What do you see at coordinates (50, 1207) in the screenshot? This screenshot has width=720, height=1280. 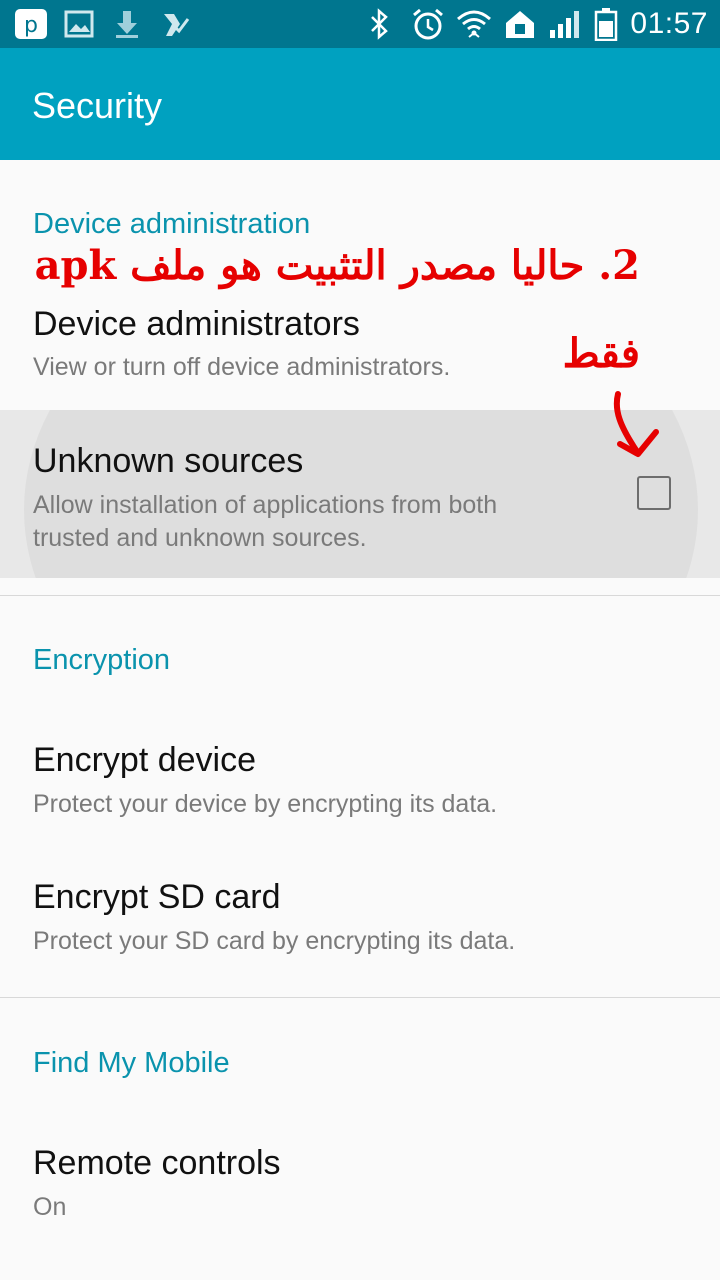 I see `remote-controls-subtitle: On` at bounding box center [50, 1207].